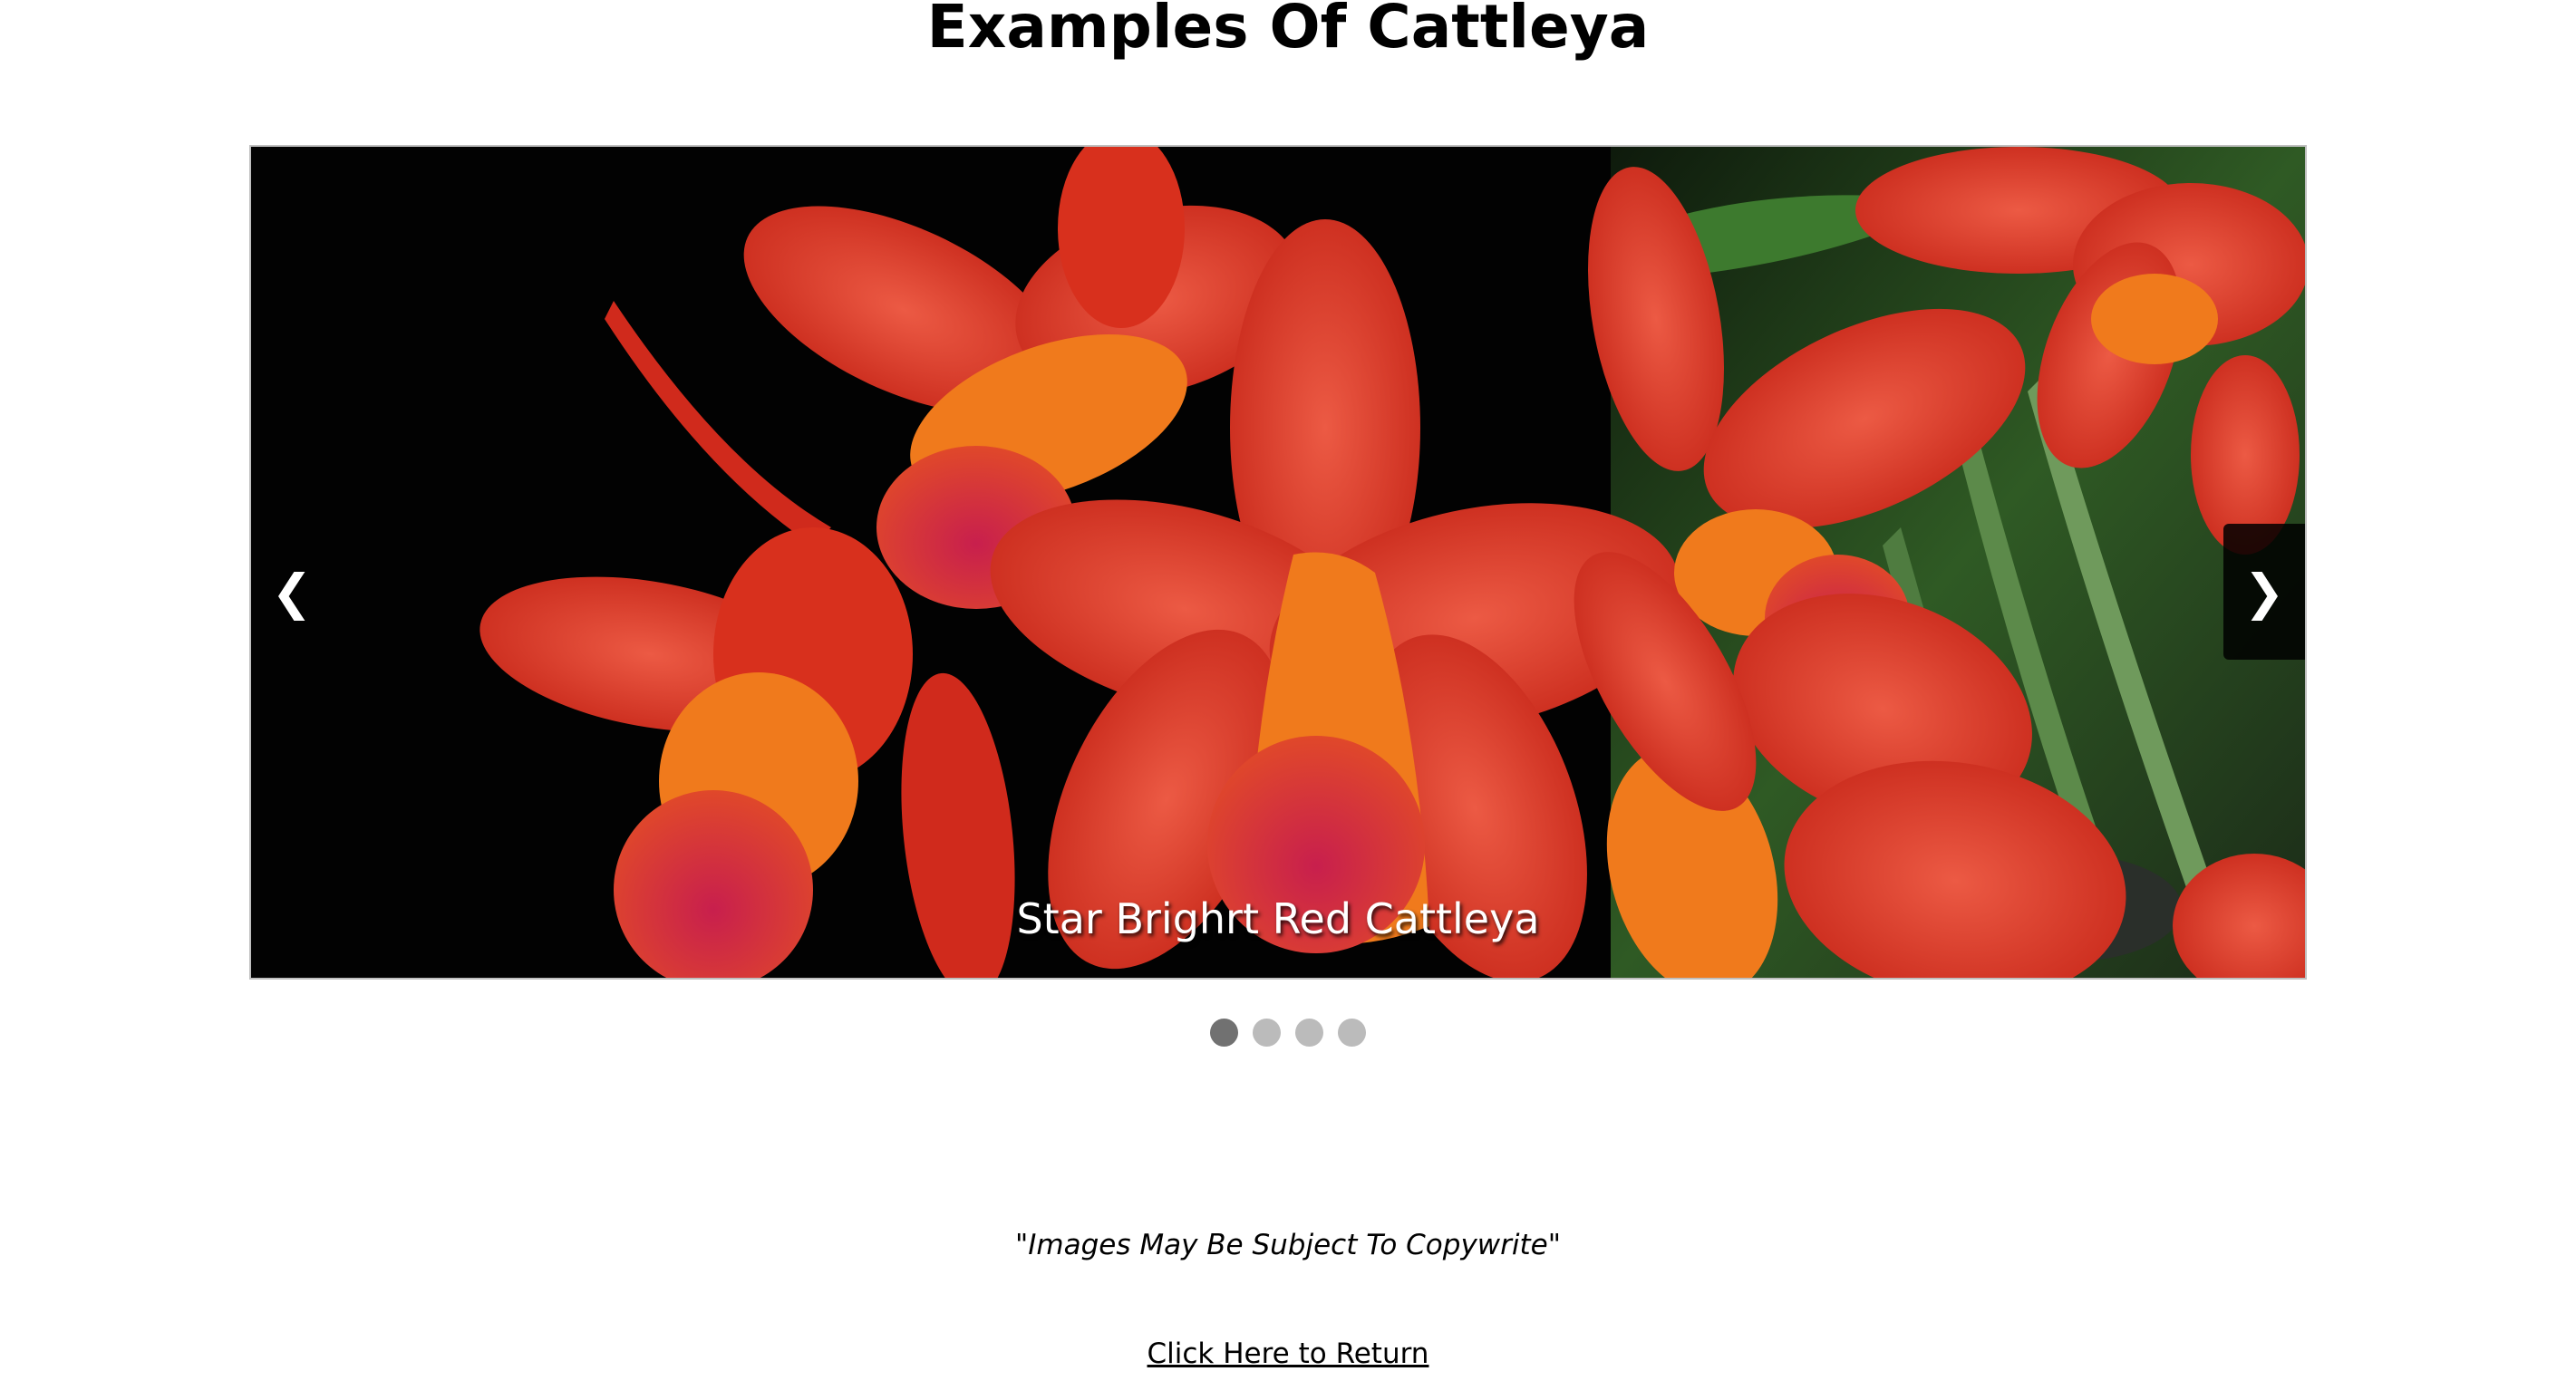 This screenshot has width=2576, height=1381. I want to click on return-link: Click Here to Return, so click(1288, 1354).